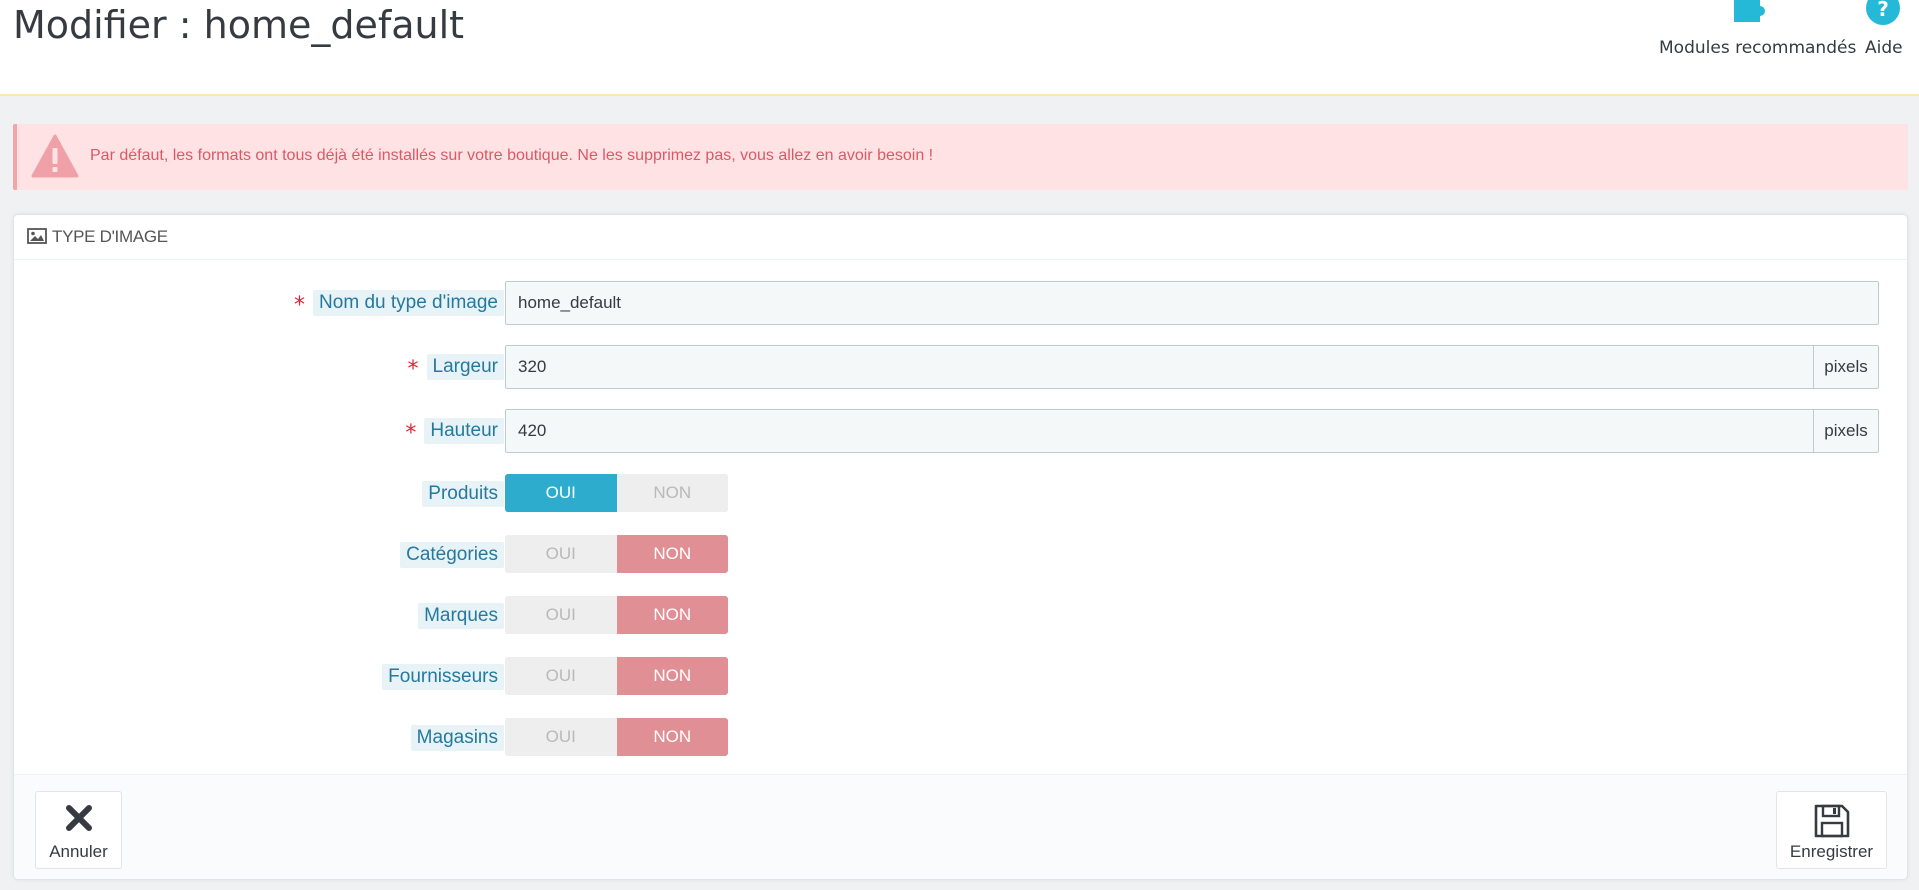  I want to click on categories-switch: OUI NON, so click(616, 554).